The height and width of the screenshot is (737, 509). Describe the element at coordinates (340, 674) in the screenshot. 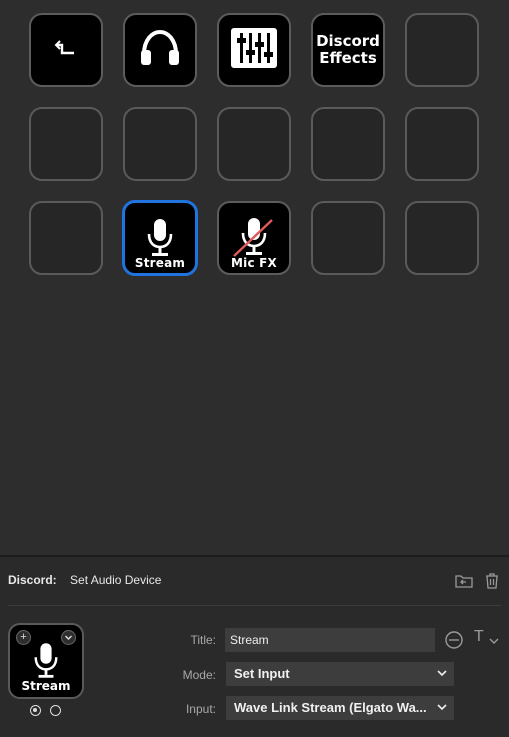

I see `mode-select: Set Input` at that location.